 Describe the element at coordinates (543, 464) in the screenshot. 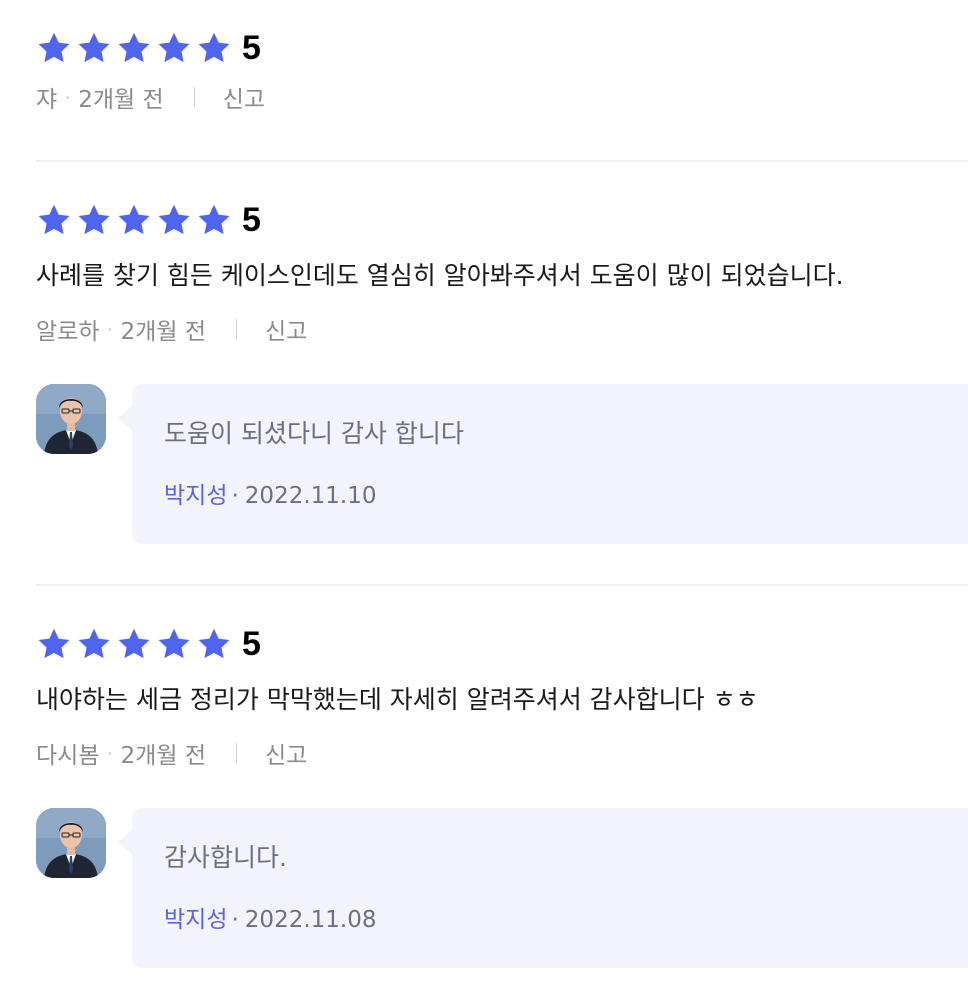

I see `reply-bubble: 도움이 되셨다니 감사 합니다 박지성 · 2022.11.10` at that location.